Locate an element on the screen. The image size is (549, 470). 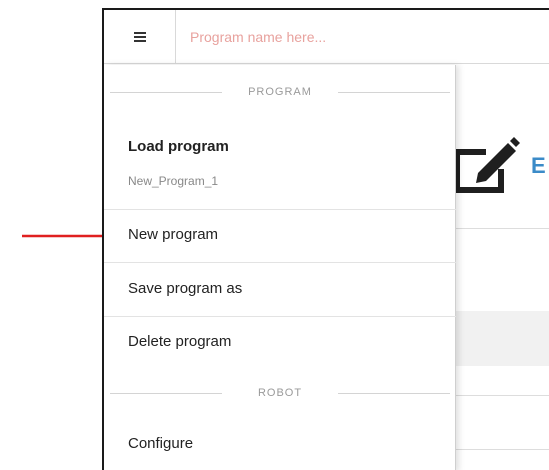
menu-item-configure: Configure is located at coordinates (280, 443).